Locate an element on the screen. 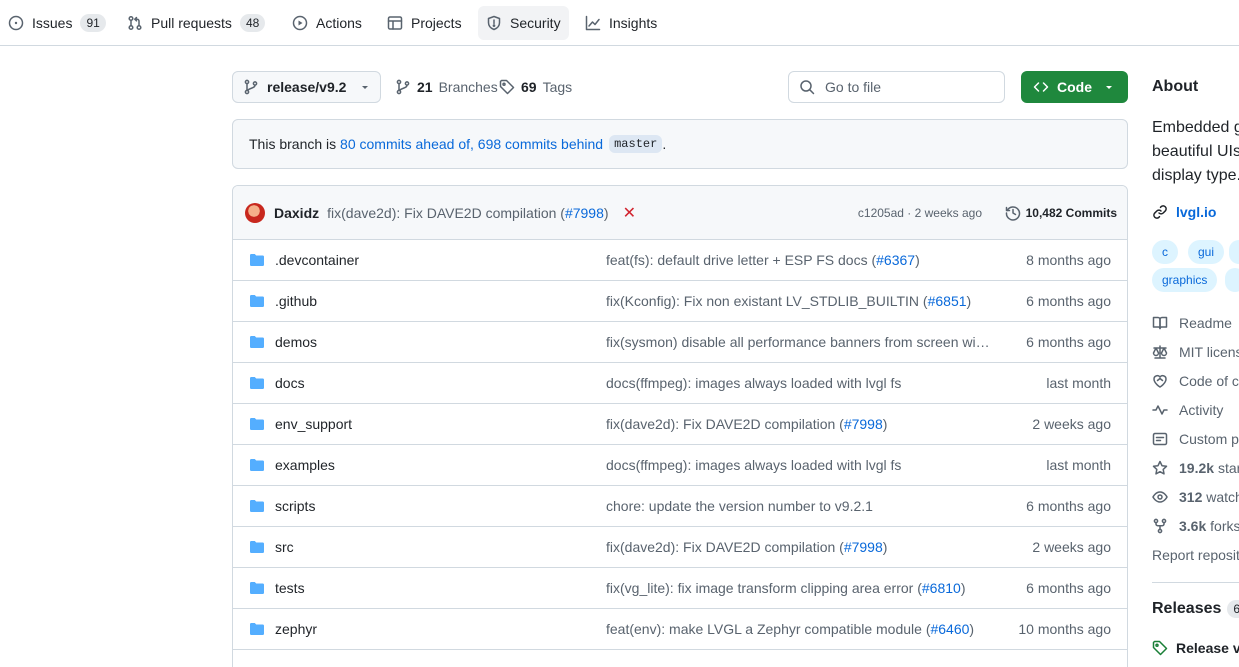  custom-properties-link: Custom p is located at coordinates (1195, 439).